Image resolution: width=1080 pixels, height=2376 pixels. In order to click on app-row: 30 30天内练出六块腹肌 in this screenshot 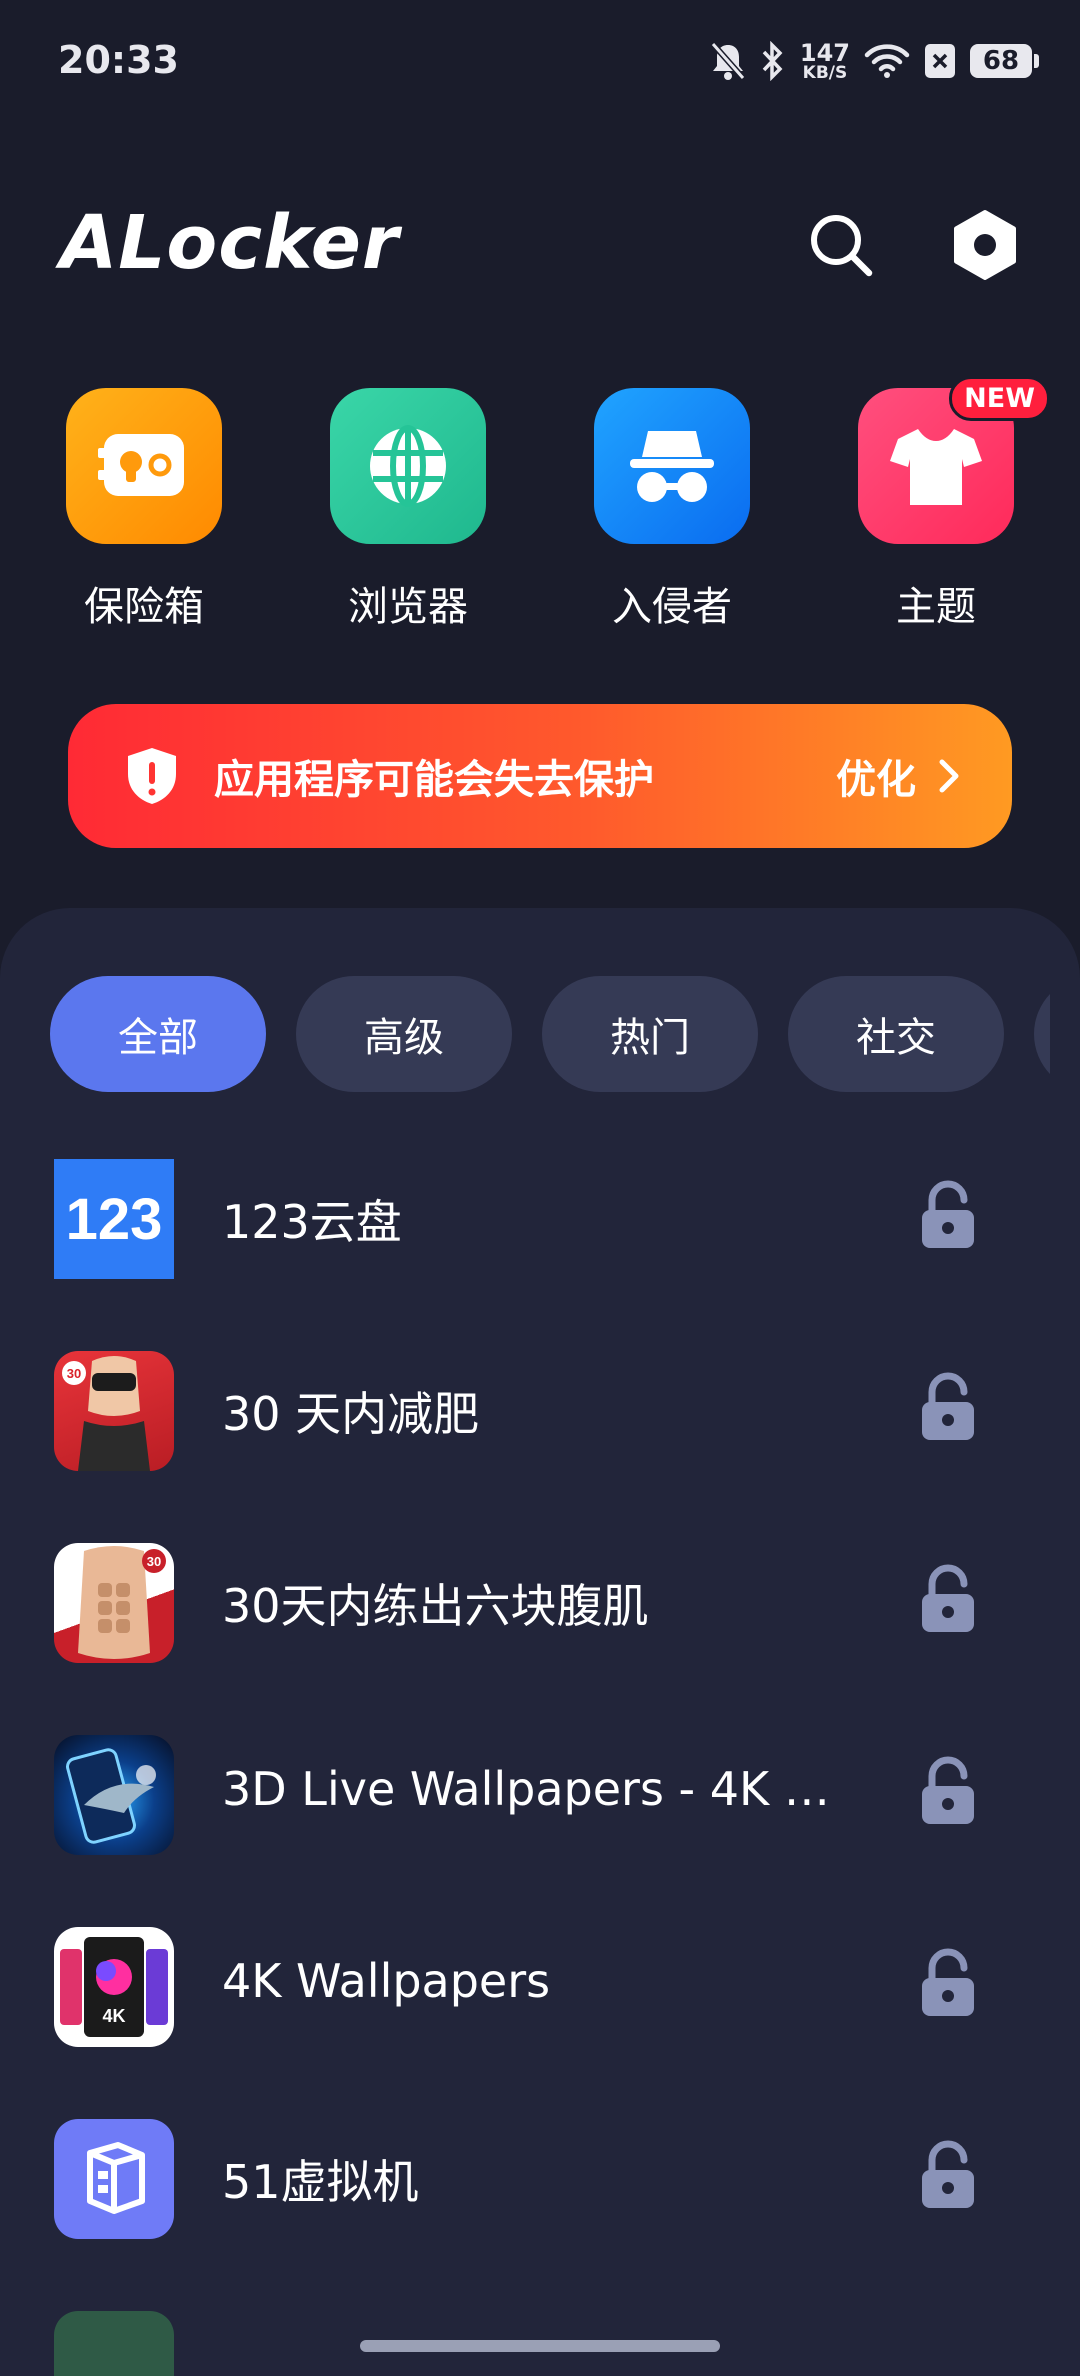, I will do `click(540, 1605)`.